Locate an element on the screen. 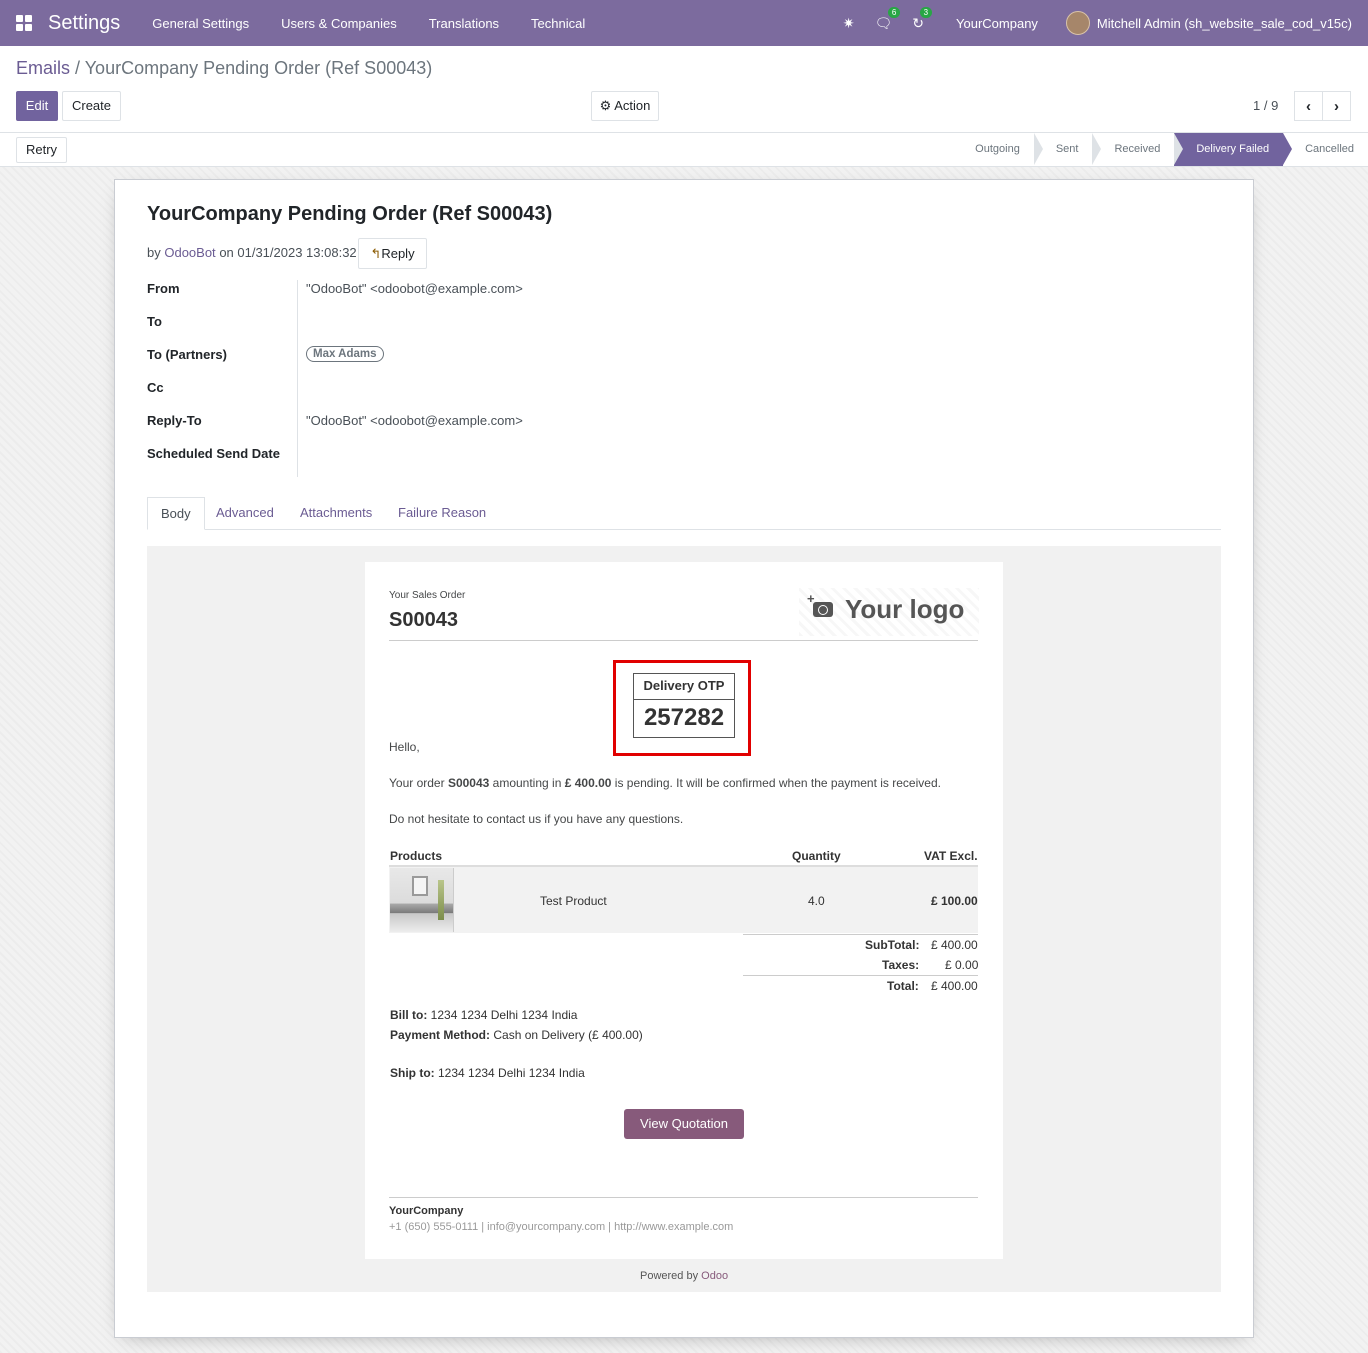 Image resolution: width=1368 pixels, height=1353 pixels. messages-badge: 6 is located at coordinates (894, 12).